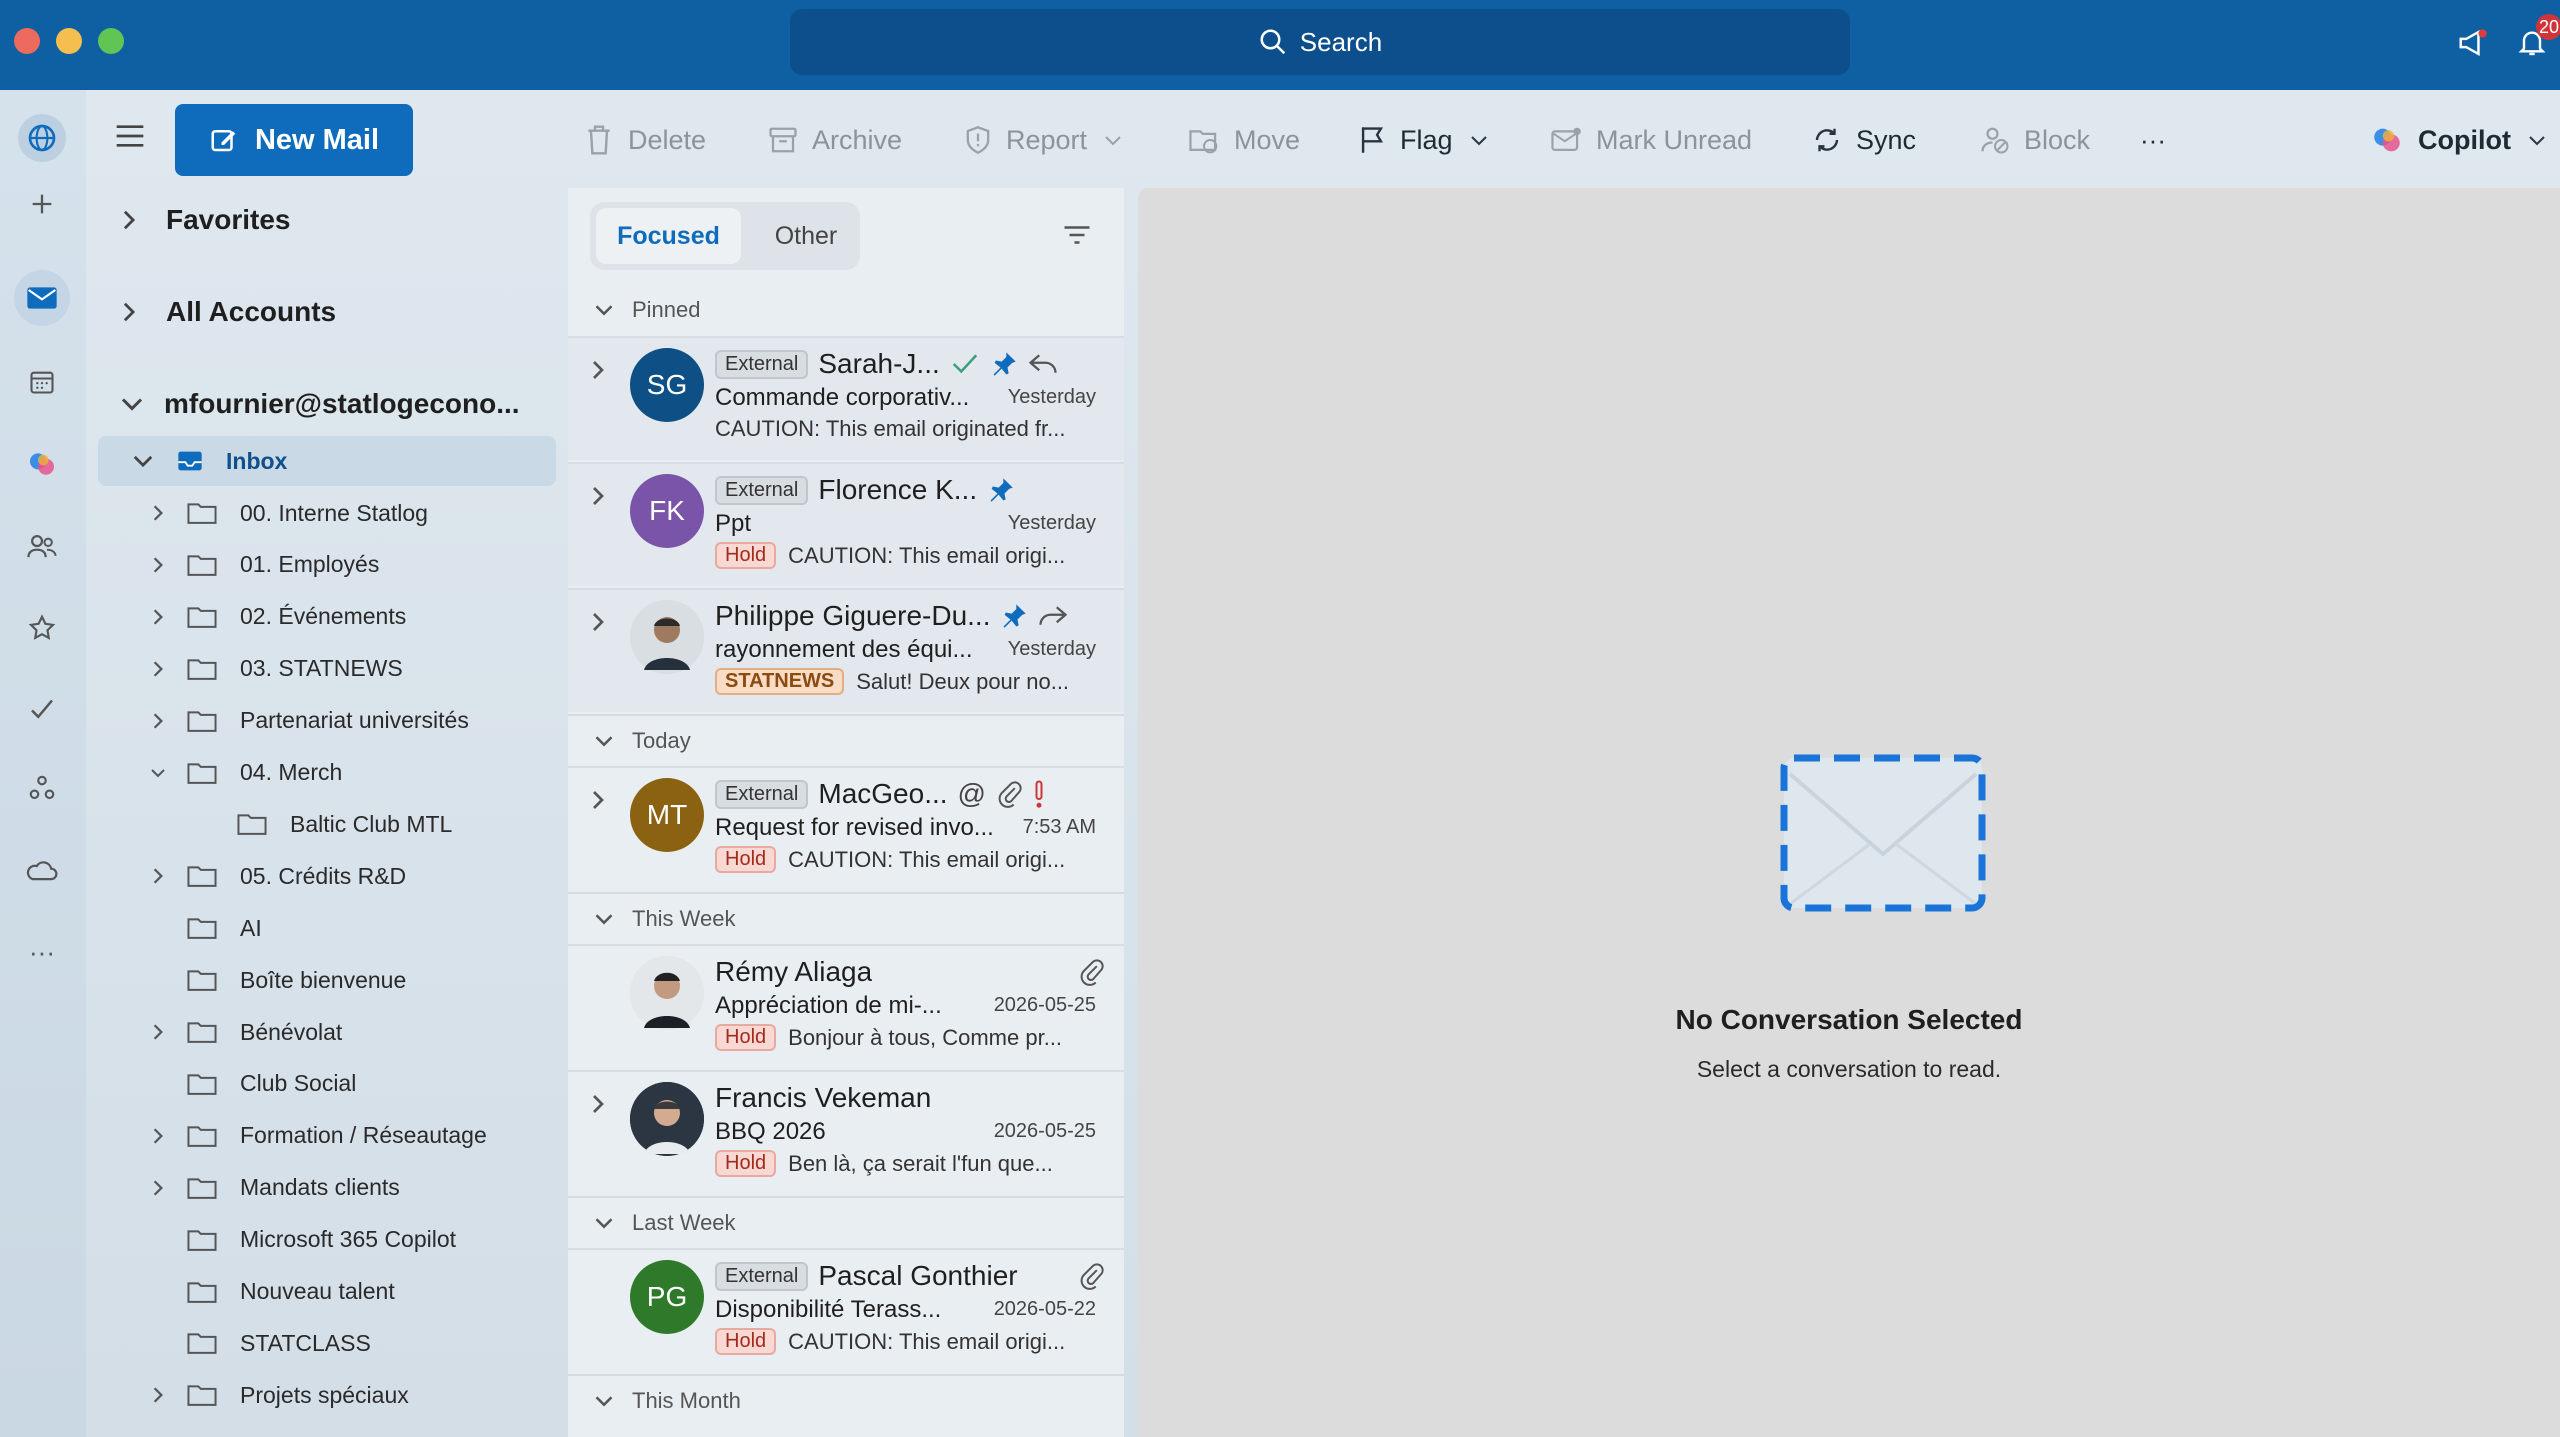 Image resolution: width=2560 pixels, height=1437 pixels. What do you see at coordinates (158, 773) in the screenshot?
I see `chevron-down-icon` at bounding box center [158, 773].